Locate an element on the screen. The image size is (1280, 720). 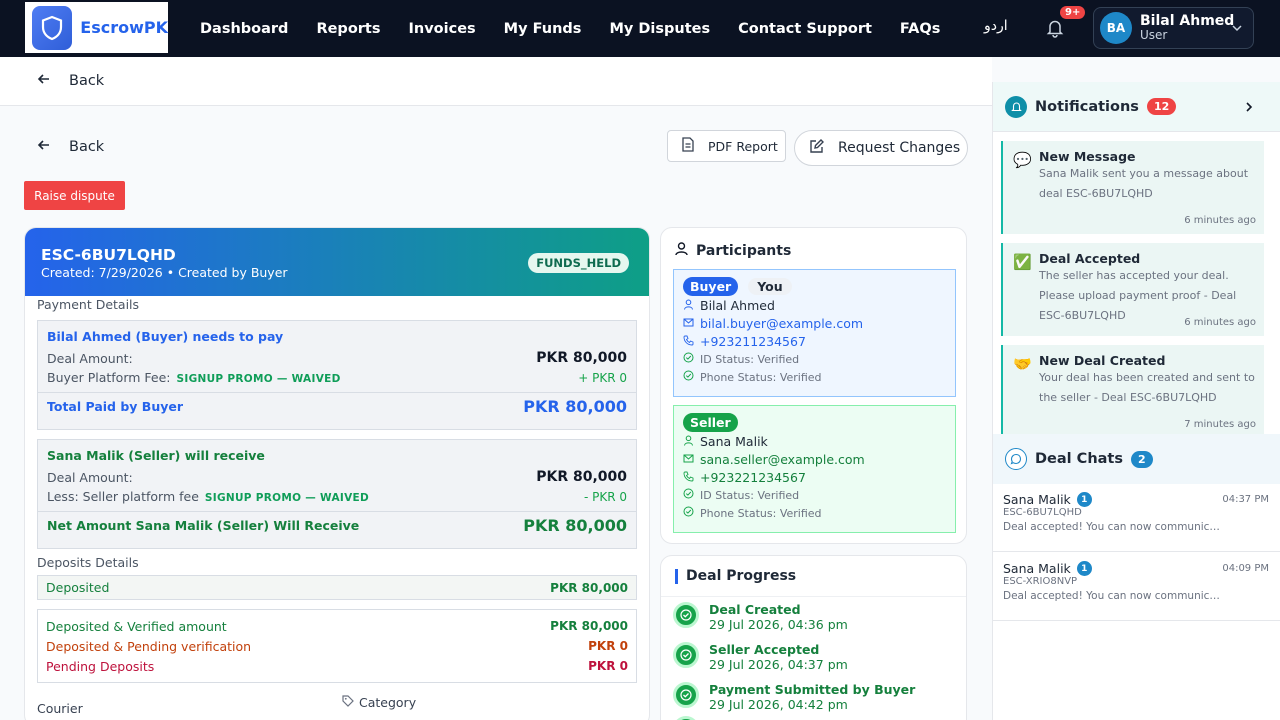
chevron-down-icon is located at coordinates (1237, 30).